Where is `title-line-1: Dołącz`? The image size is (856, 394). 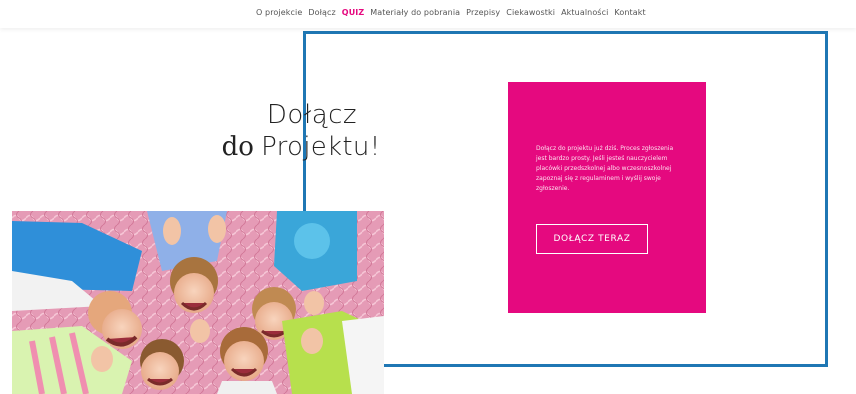 title-line-1: Dołącz is located at coordinates (312, 115).